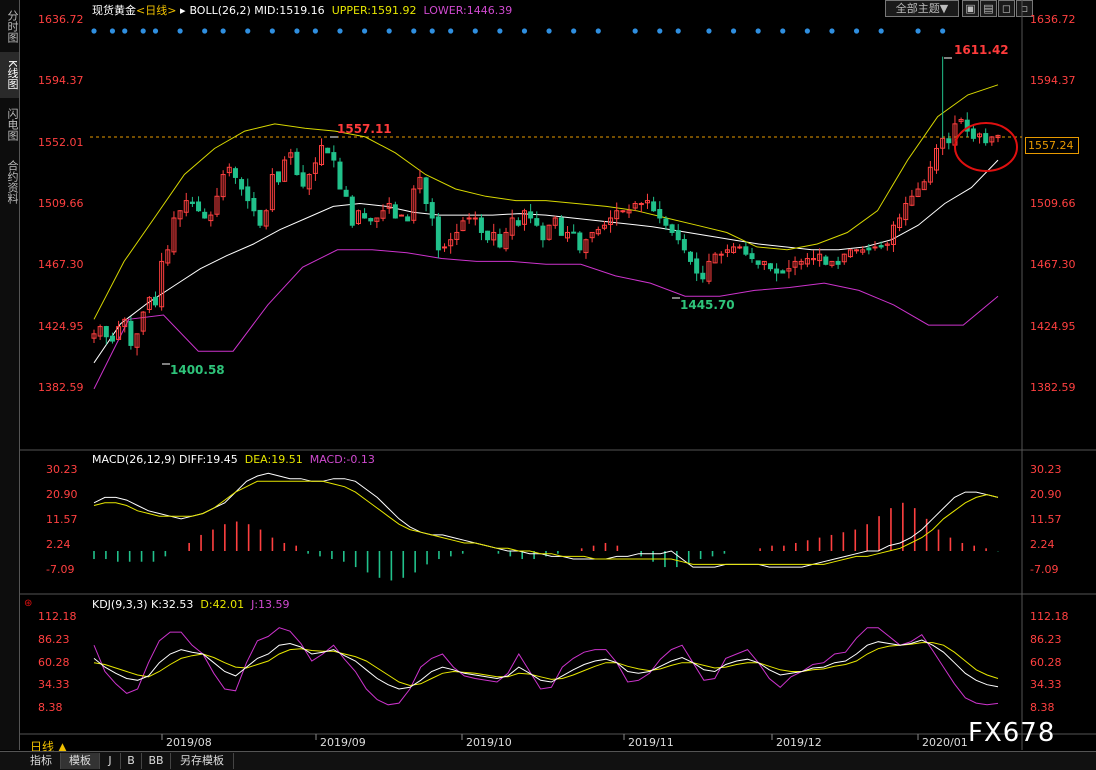 The height and width of the screenshot is (770, 1096). Describe the element at coordinates (61, 142) in the screenshot. I see `y-tick-main: 1552.01` at that location.